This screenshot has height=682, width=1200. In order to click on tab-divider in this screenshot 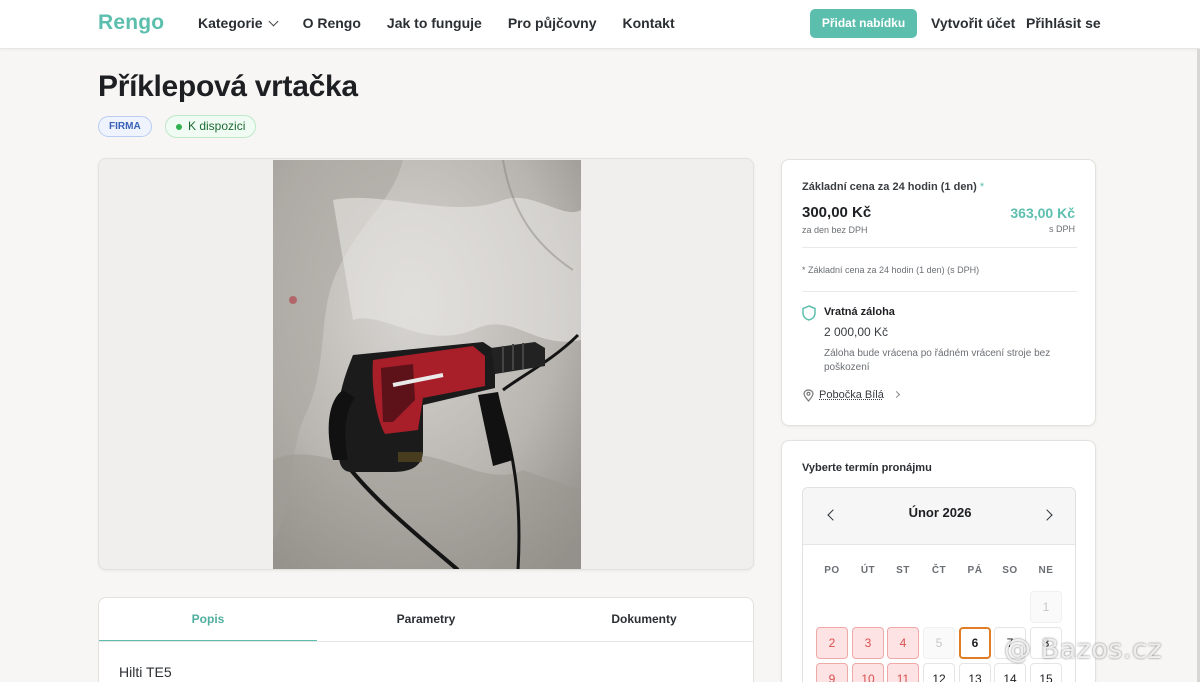, I will do `click(426, 641)`.